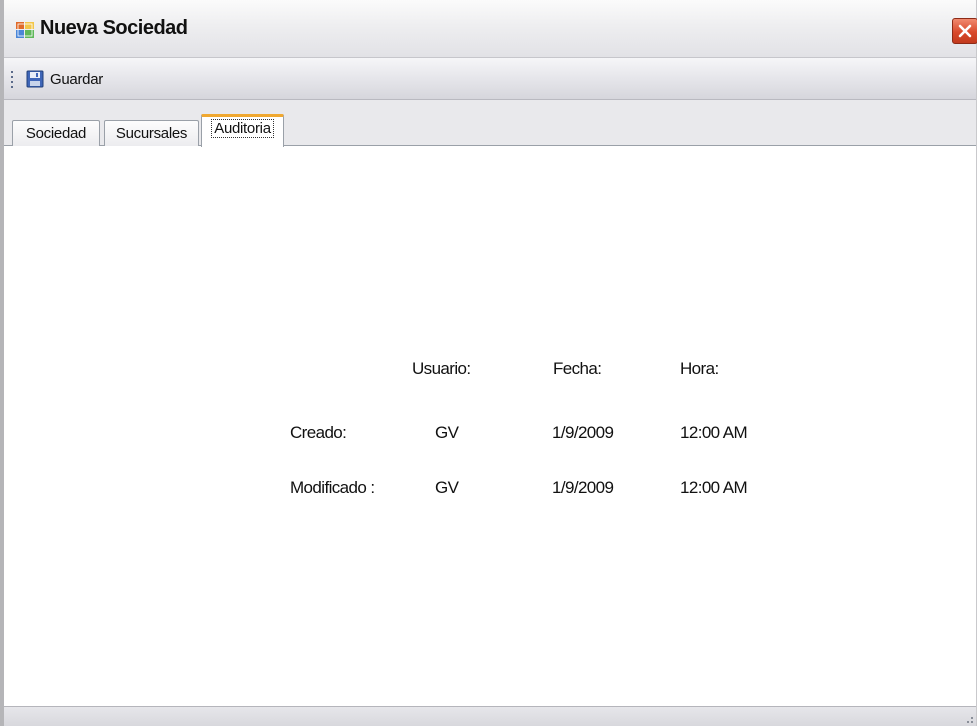 Image resolution: width=977 pixels, height=726 pixels. I want to click on tab-label: Auditoria, so click(242, 128).